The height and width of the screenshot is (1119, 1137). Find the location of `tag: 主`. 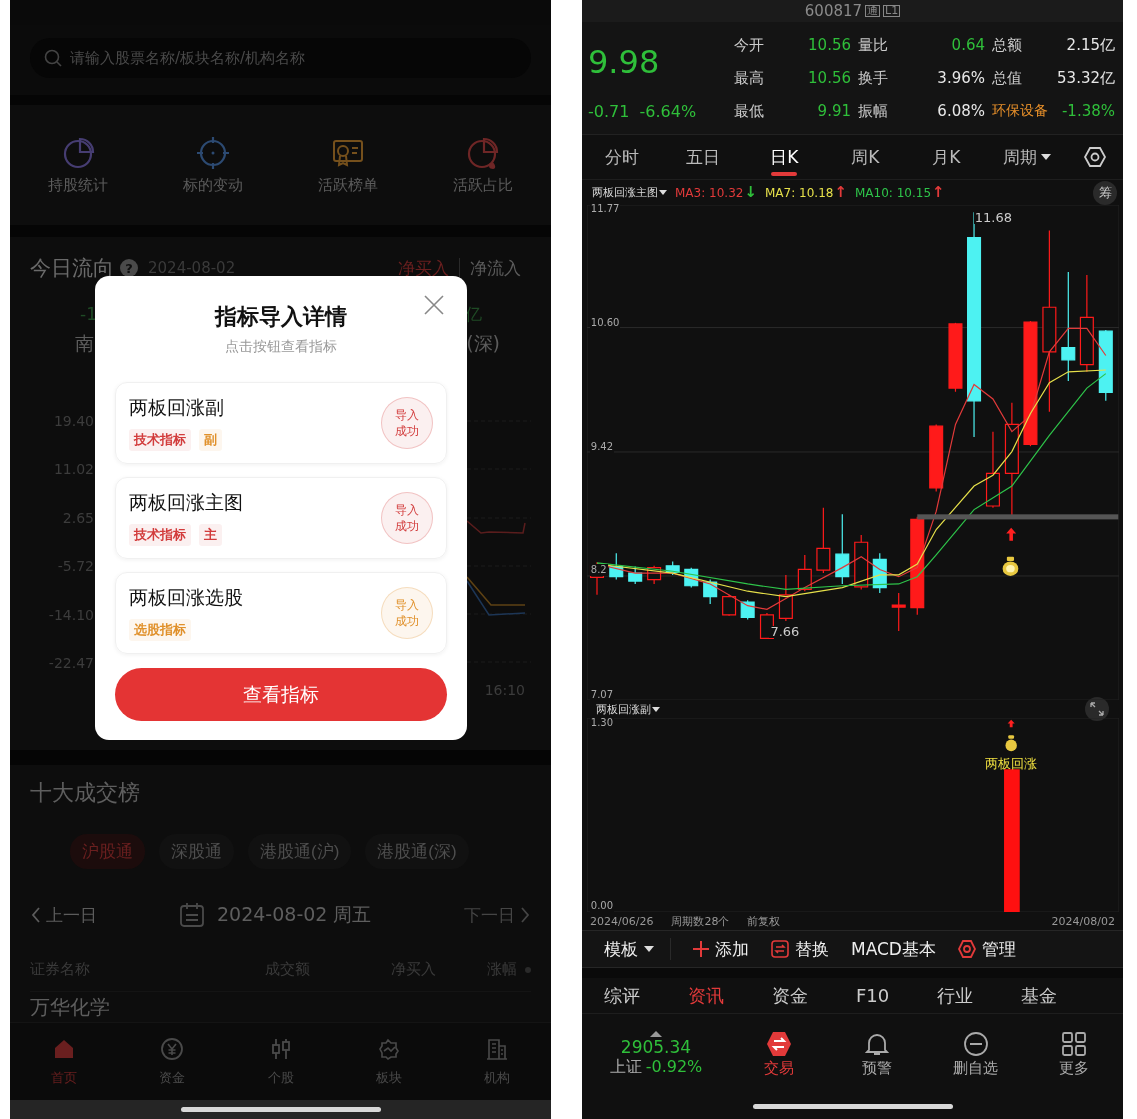

tag: 主 is located at coordinates (210, 535).